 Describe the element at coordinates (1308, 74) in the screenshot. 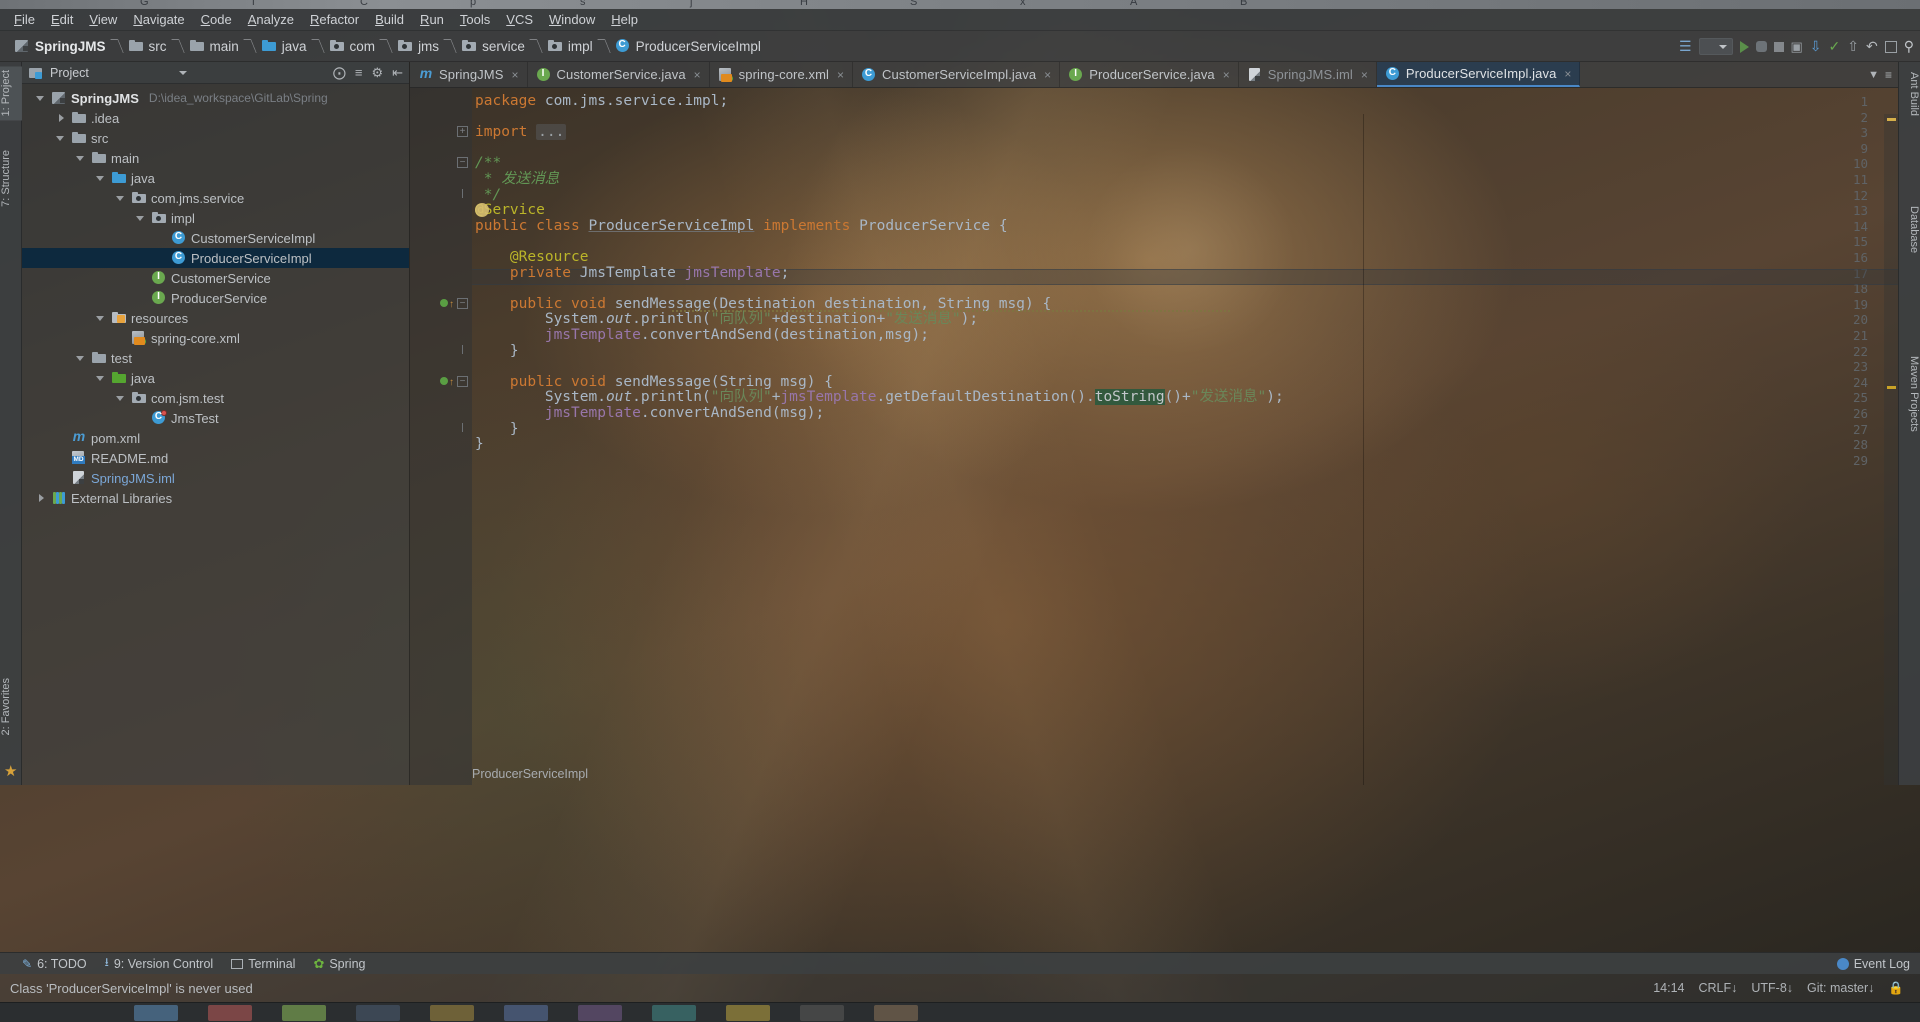

I see `editor-tab-springjms-iml: SpringJMS.iml ×` at that location.